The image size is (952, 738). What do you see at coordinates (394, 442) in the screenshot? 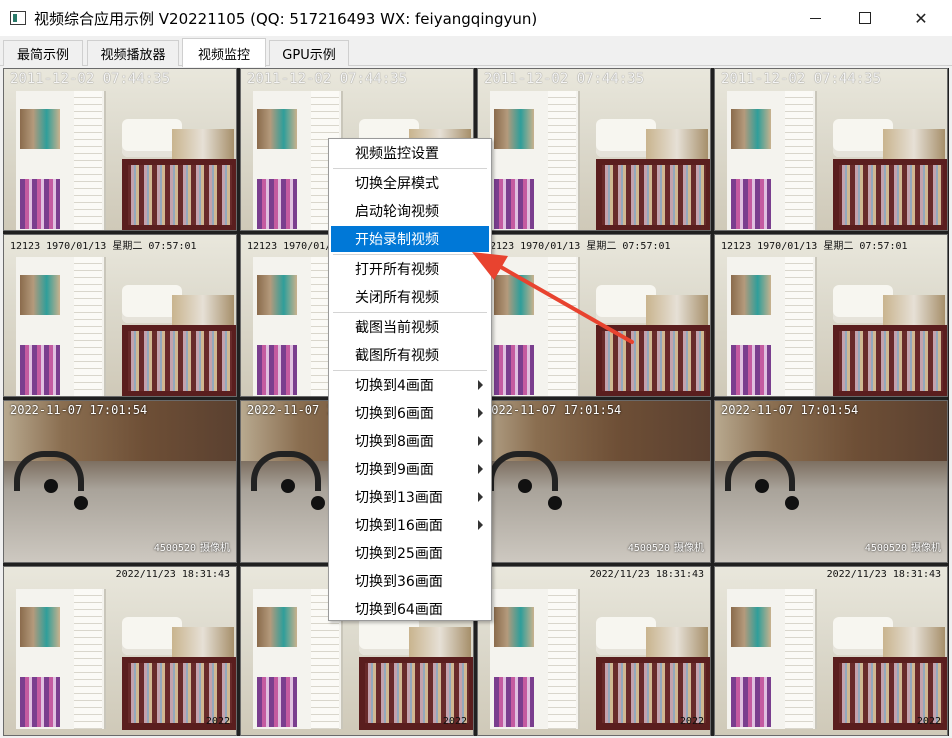
I see `menu-item-label: 切换到8画面` at bounding box center [394, 442].